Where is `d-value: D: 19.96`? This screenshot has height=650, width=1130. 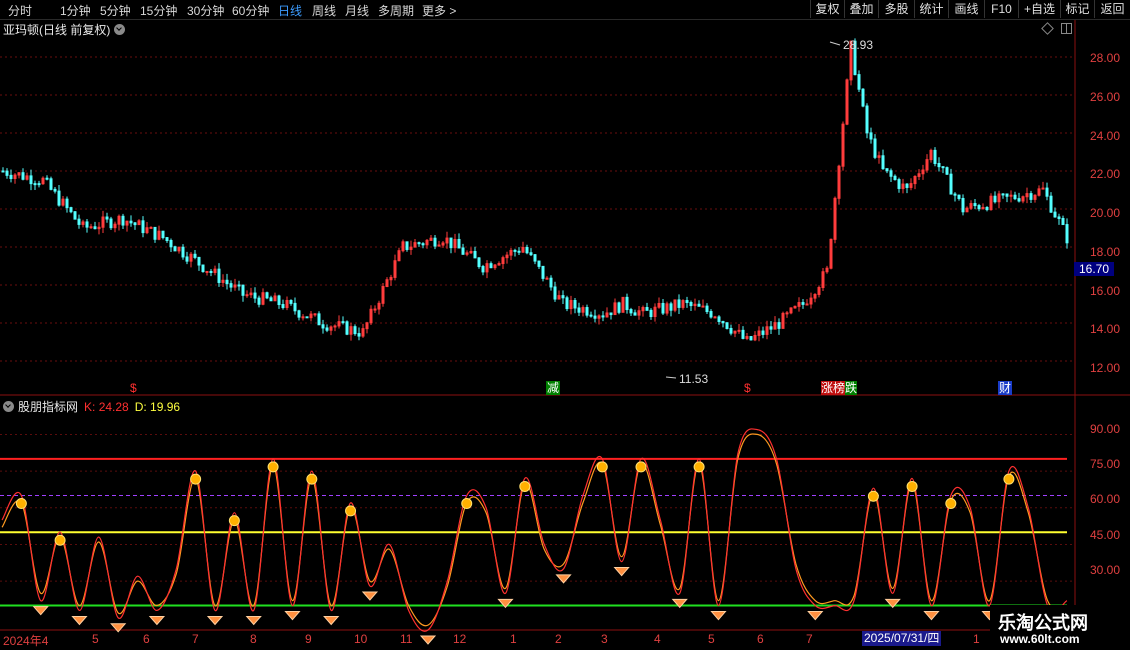
d-value: D: 19.96 is located at coordinates (157, 407).